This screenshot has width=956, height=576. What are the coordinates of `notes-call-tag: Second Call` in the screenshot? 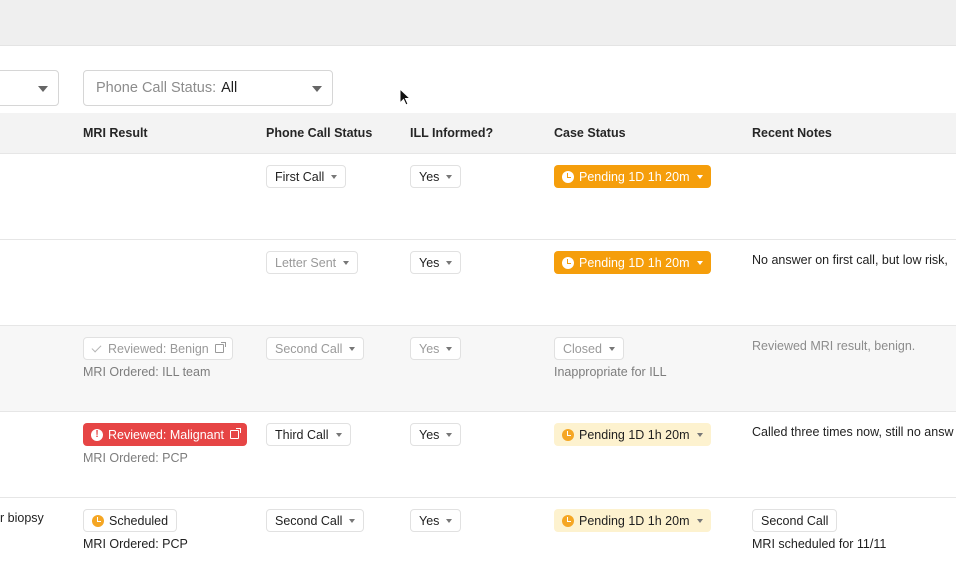 It's located at (795, 520).